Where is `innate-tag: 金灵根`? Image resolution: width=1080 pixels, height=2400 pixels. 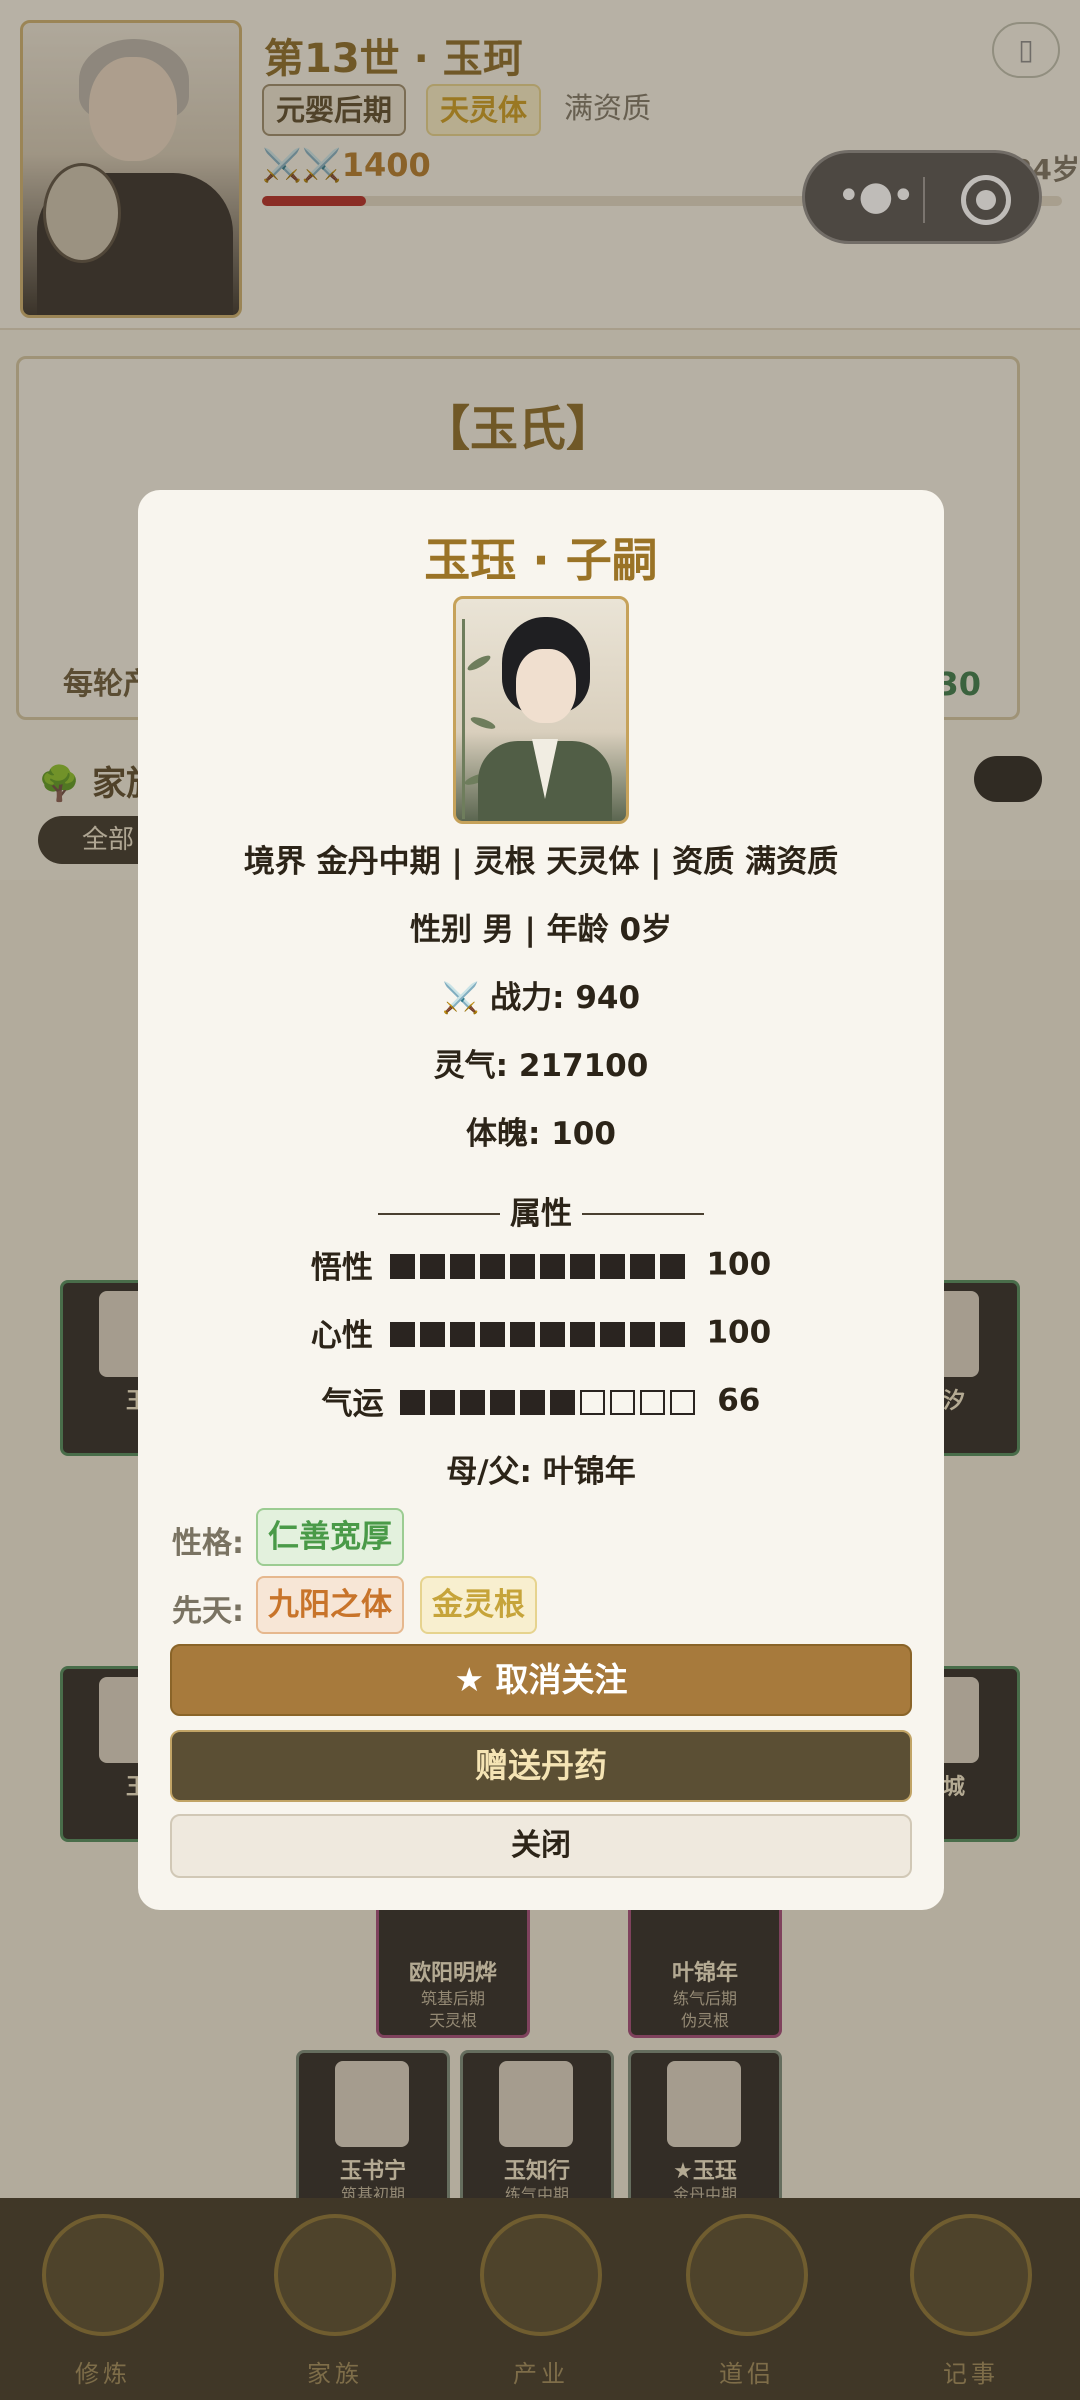 innate-tag: 金灵根 is located at coordinates (478, 1605).